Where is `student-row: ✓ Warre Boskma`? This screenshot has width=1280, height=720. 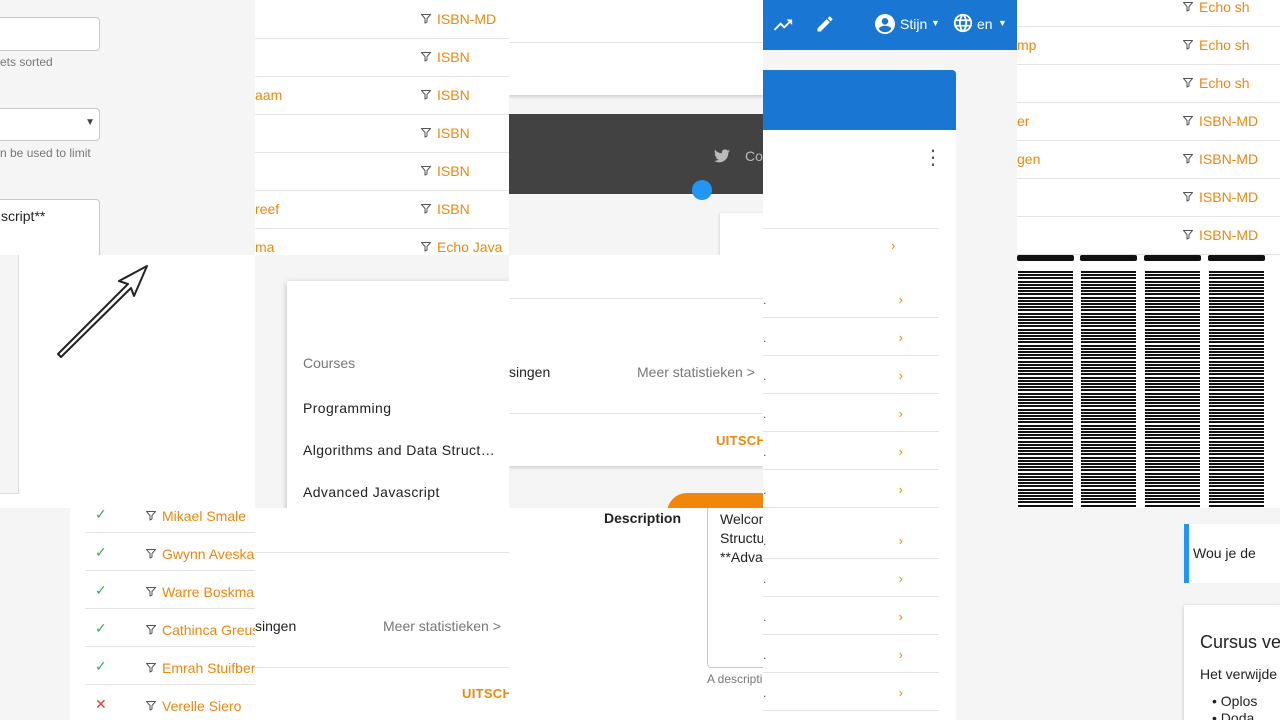 student-row: ✓ Warre Boskma is located at coordinates (170, 589).